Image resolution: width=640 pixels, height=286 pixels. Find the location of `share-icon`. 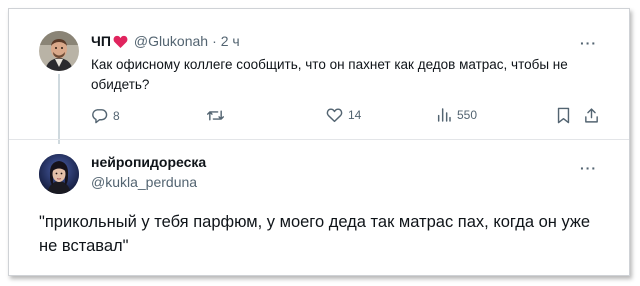

share-icon is located at coordinates (591, 115).